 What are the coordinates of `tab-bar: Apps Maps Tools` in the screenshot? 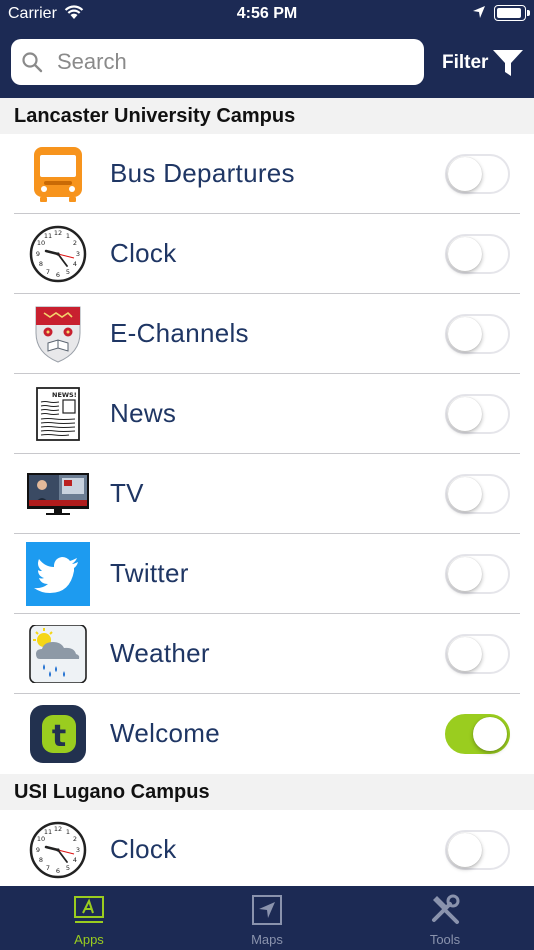 It's located at (267, 918).